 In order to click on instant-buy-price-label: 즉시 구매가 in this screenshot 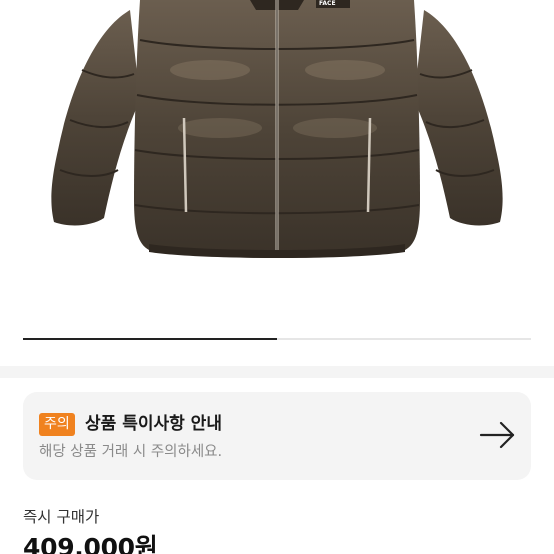, I will do `click(61, 517)`.